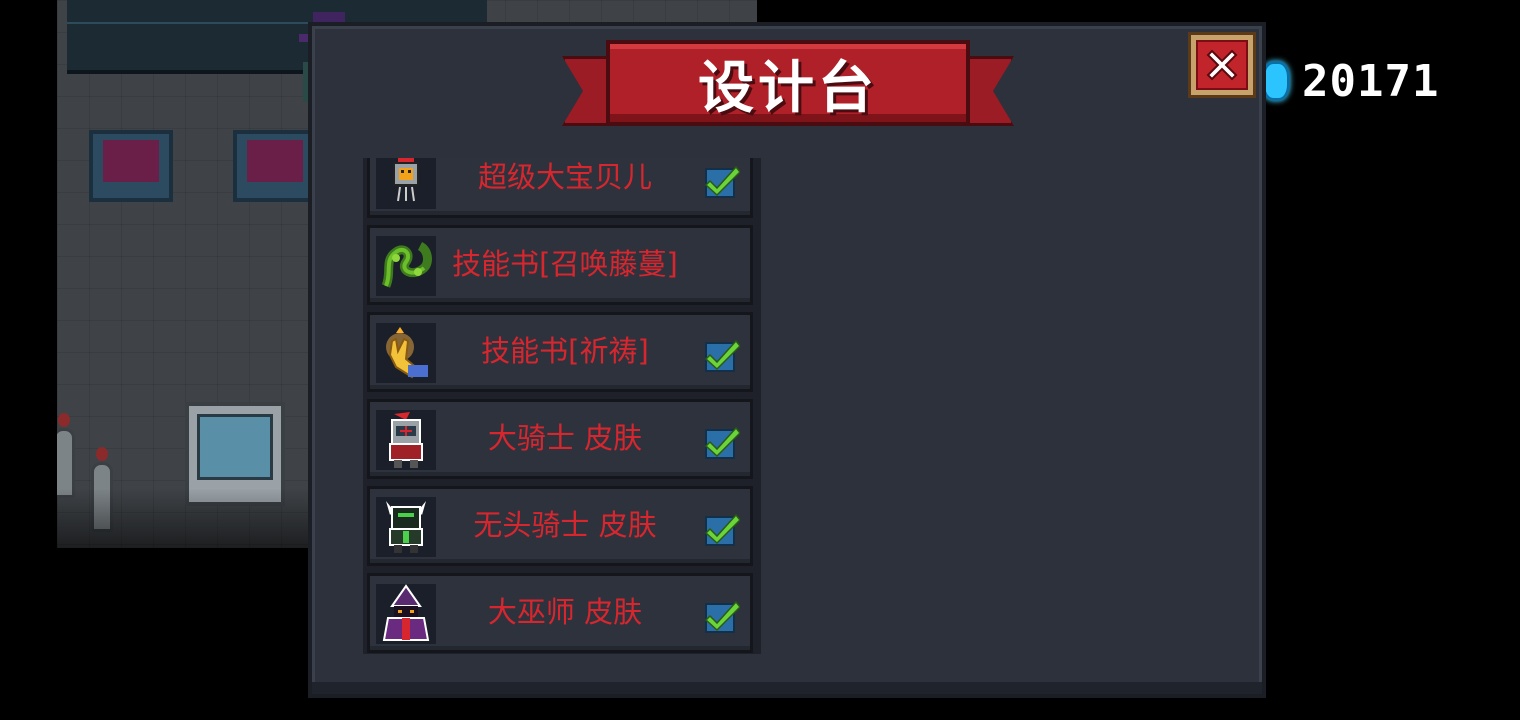 The width and height of the screenshot is (1520, 720). What do you see at coordinates (564, 177) in the screenshot?
I see `recipe-name: 超级大宝贝儿` at bounding box center [564, 177].